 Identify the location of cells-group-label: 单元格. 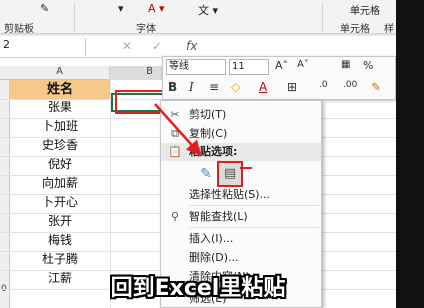
(355, 29).